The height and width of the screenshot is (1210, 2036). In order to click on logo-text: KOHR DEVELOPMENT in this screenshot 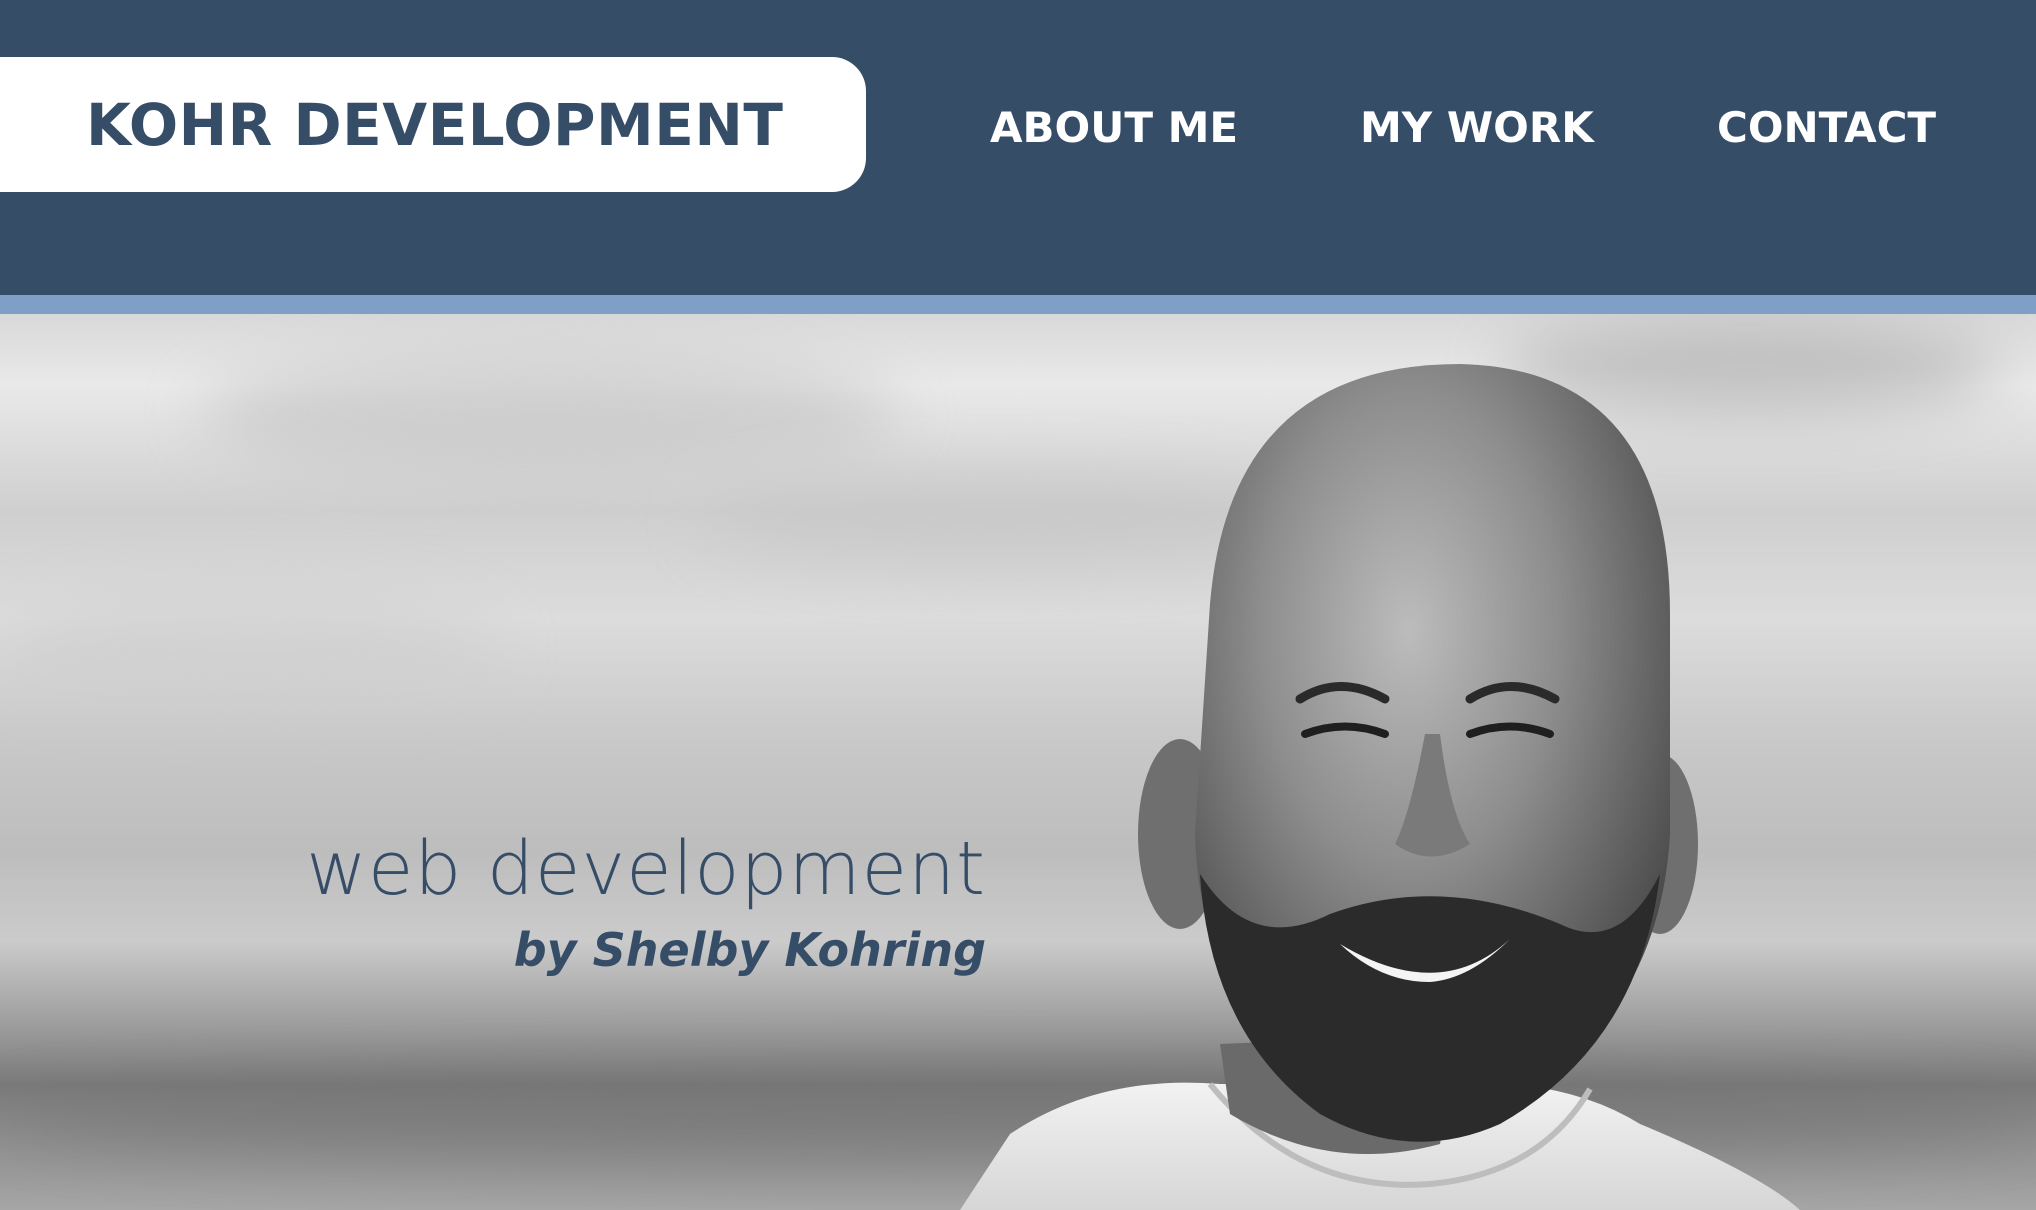, I will do `click(435, 124)`.